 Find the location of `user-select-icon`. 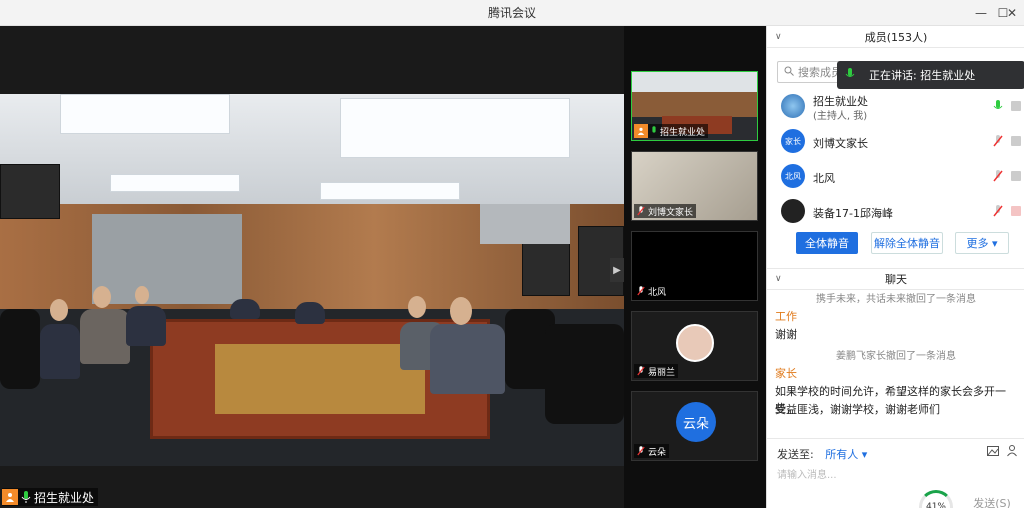

user-select-icon is located at coordinates (1014, 452).